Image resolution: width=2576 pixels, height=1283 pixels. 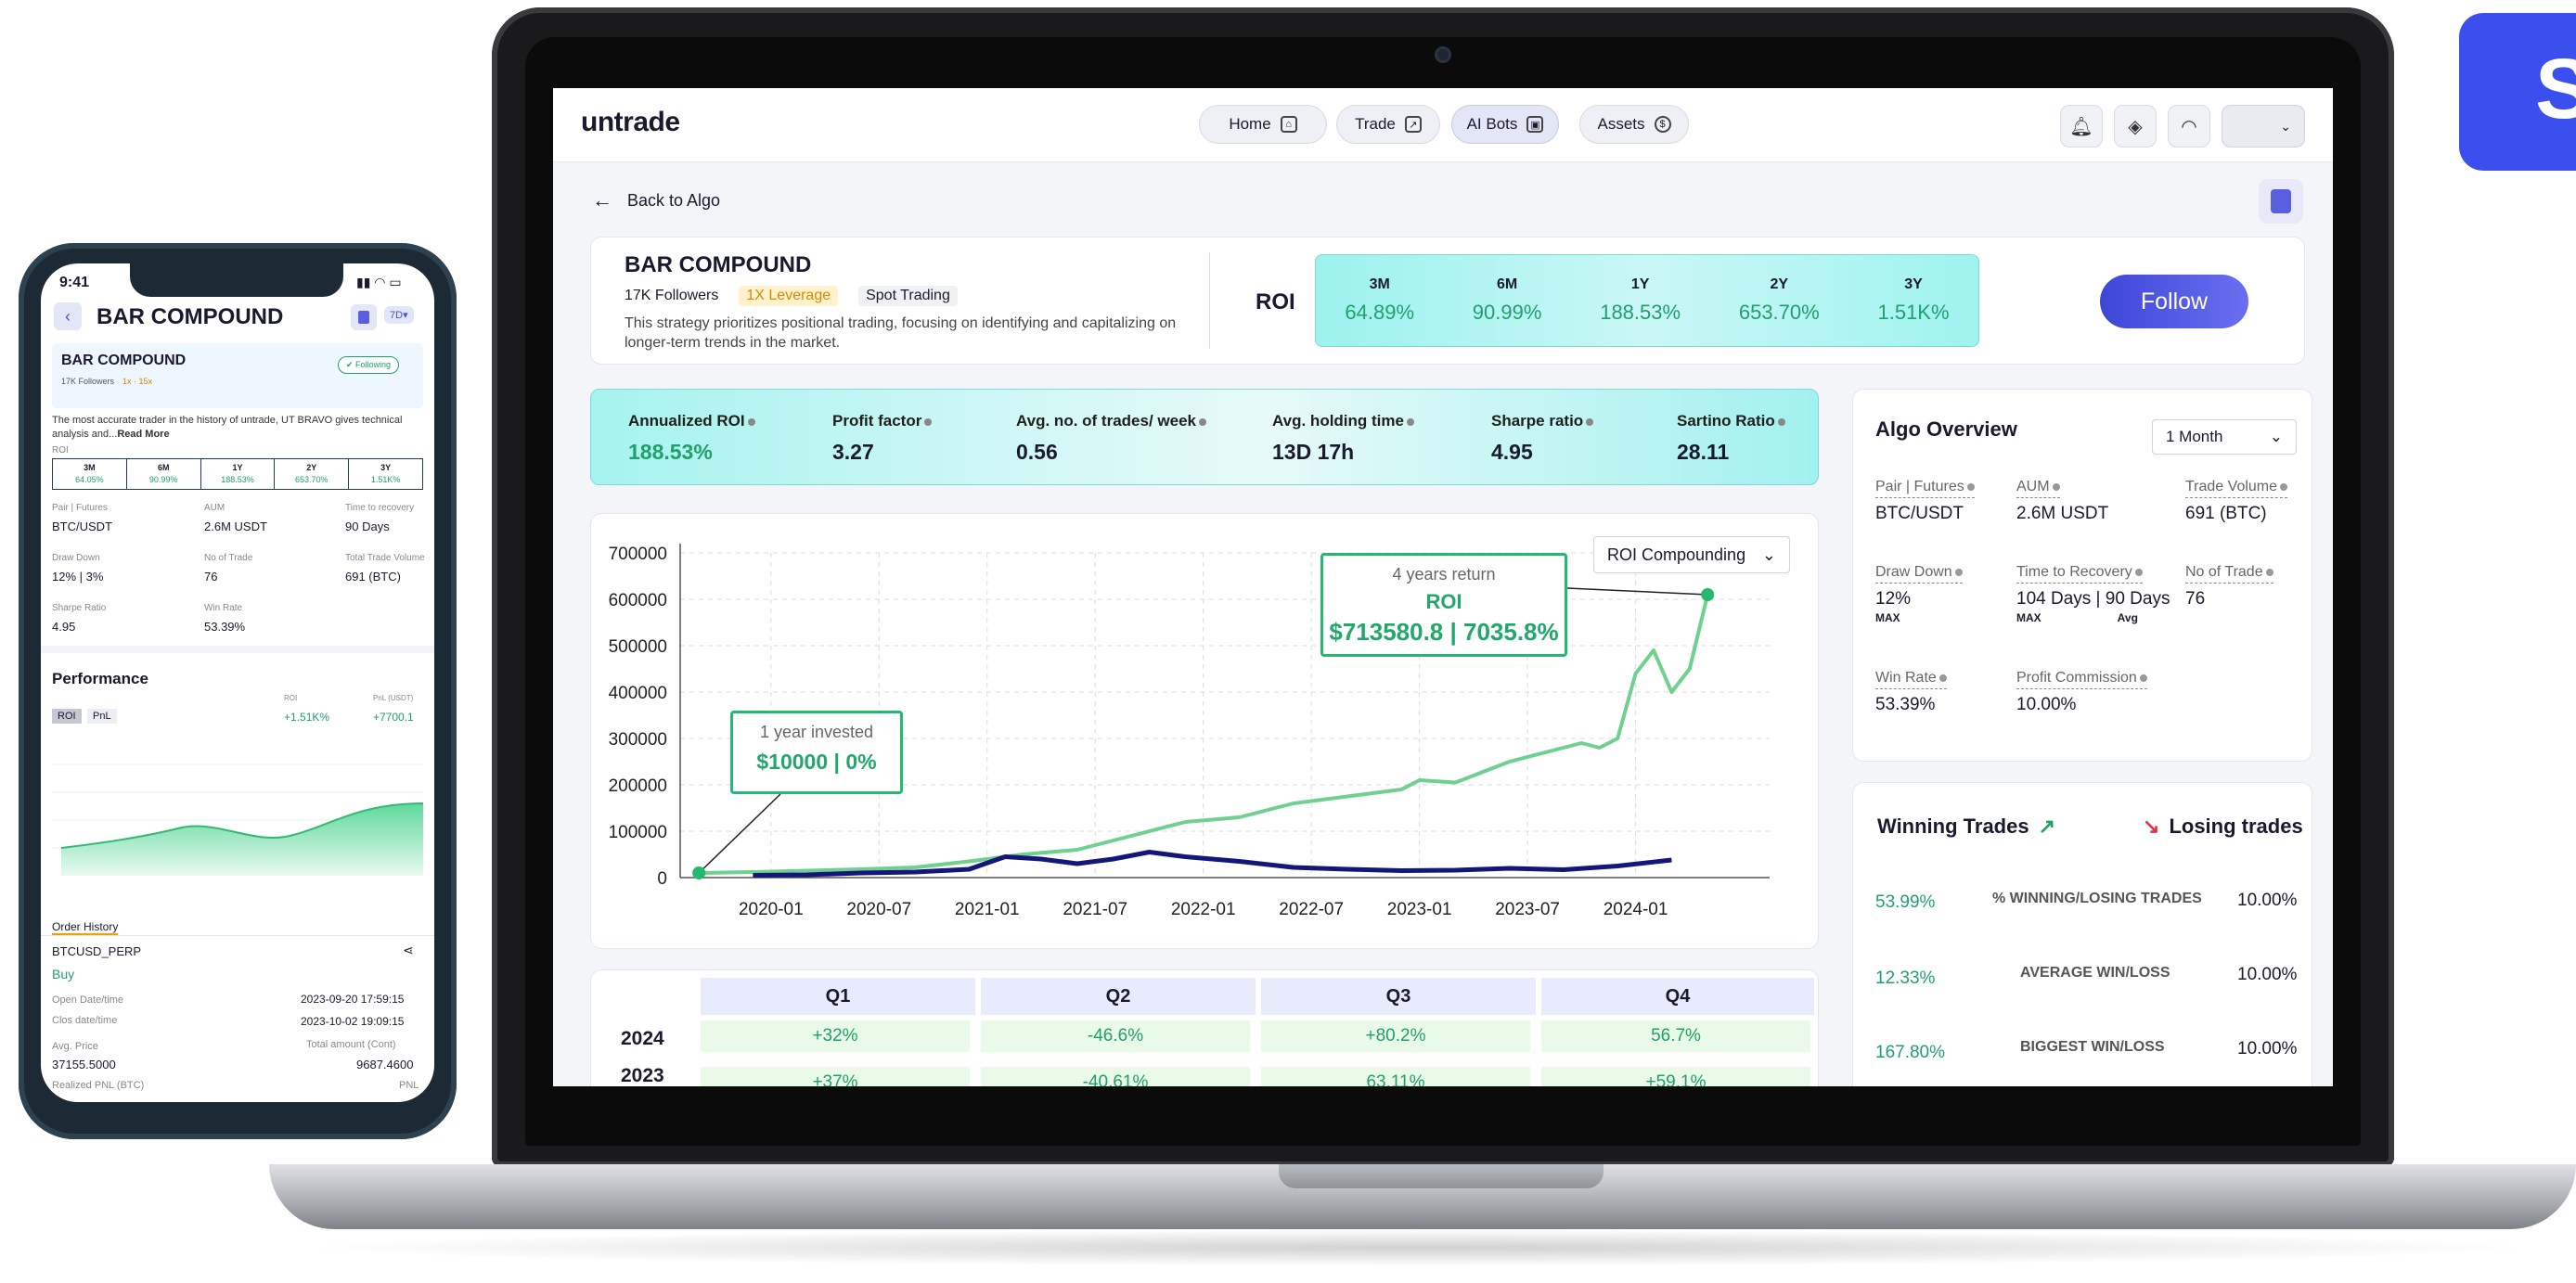 I want to click on arrow-left-icon: ←, so click(x=602, y=200).